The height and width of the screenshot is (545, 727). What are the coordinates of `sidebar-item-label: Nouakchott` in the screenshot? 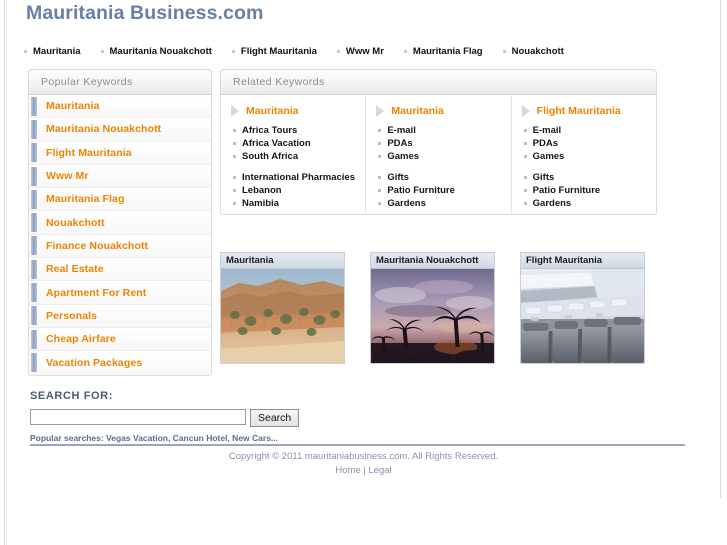 It's located at (75, 222).